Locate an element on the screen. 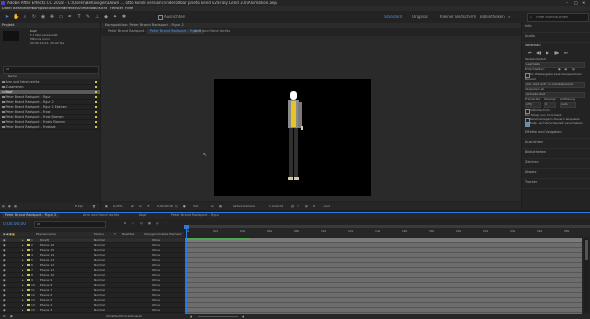  eraser-tool-icon: ◆ is located at coordinates (106, 17).